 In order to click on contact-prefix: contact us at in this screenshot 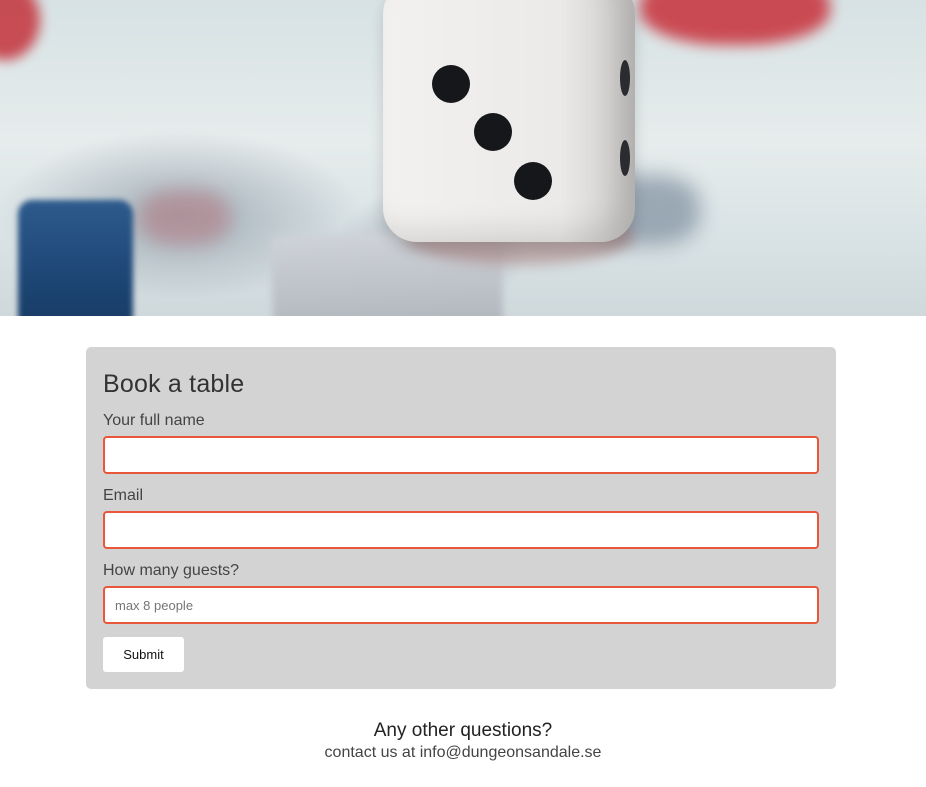, I will do `click(372, 752)`.